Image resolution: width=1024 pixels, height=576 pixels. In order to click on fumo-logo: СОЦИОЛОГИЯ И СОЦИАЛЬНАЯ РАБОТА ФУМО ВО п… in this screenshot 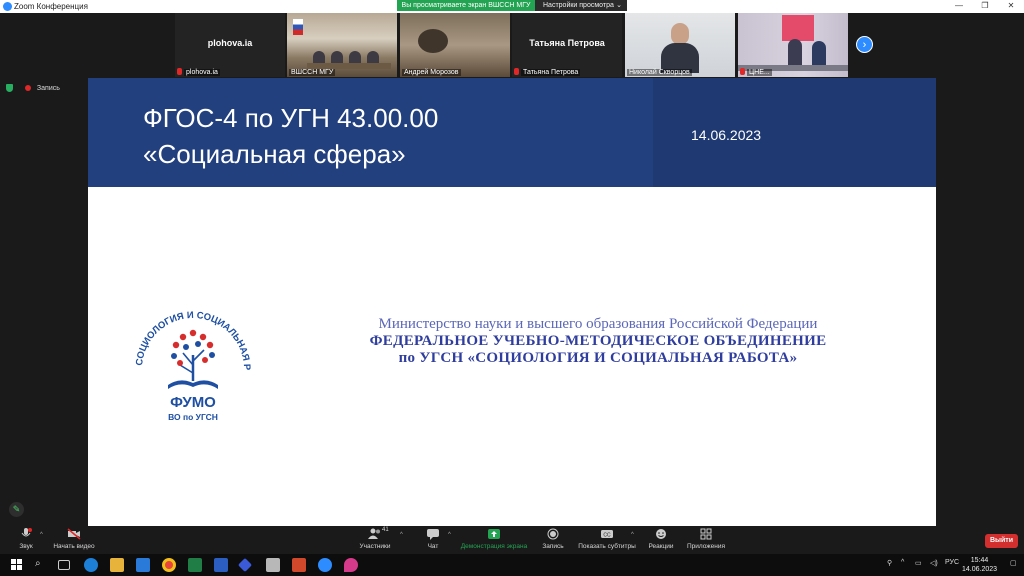, I will do `click(190, 362)`.